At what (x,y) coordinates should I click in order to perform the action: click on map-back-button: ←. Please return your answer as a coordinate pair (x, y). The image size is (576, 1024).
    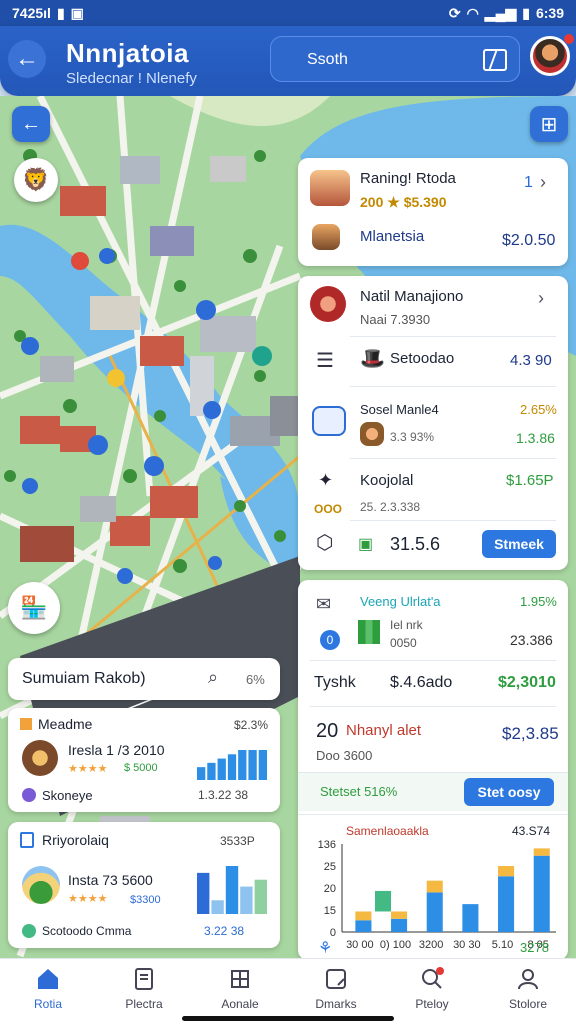
    Looking at the image, I should click on (31, 124).